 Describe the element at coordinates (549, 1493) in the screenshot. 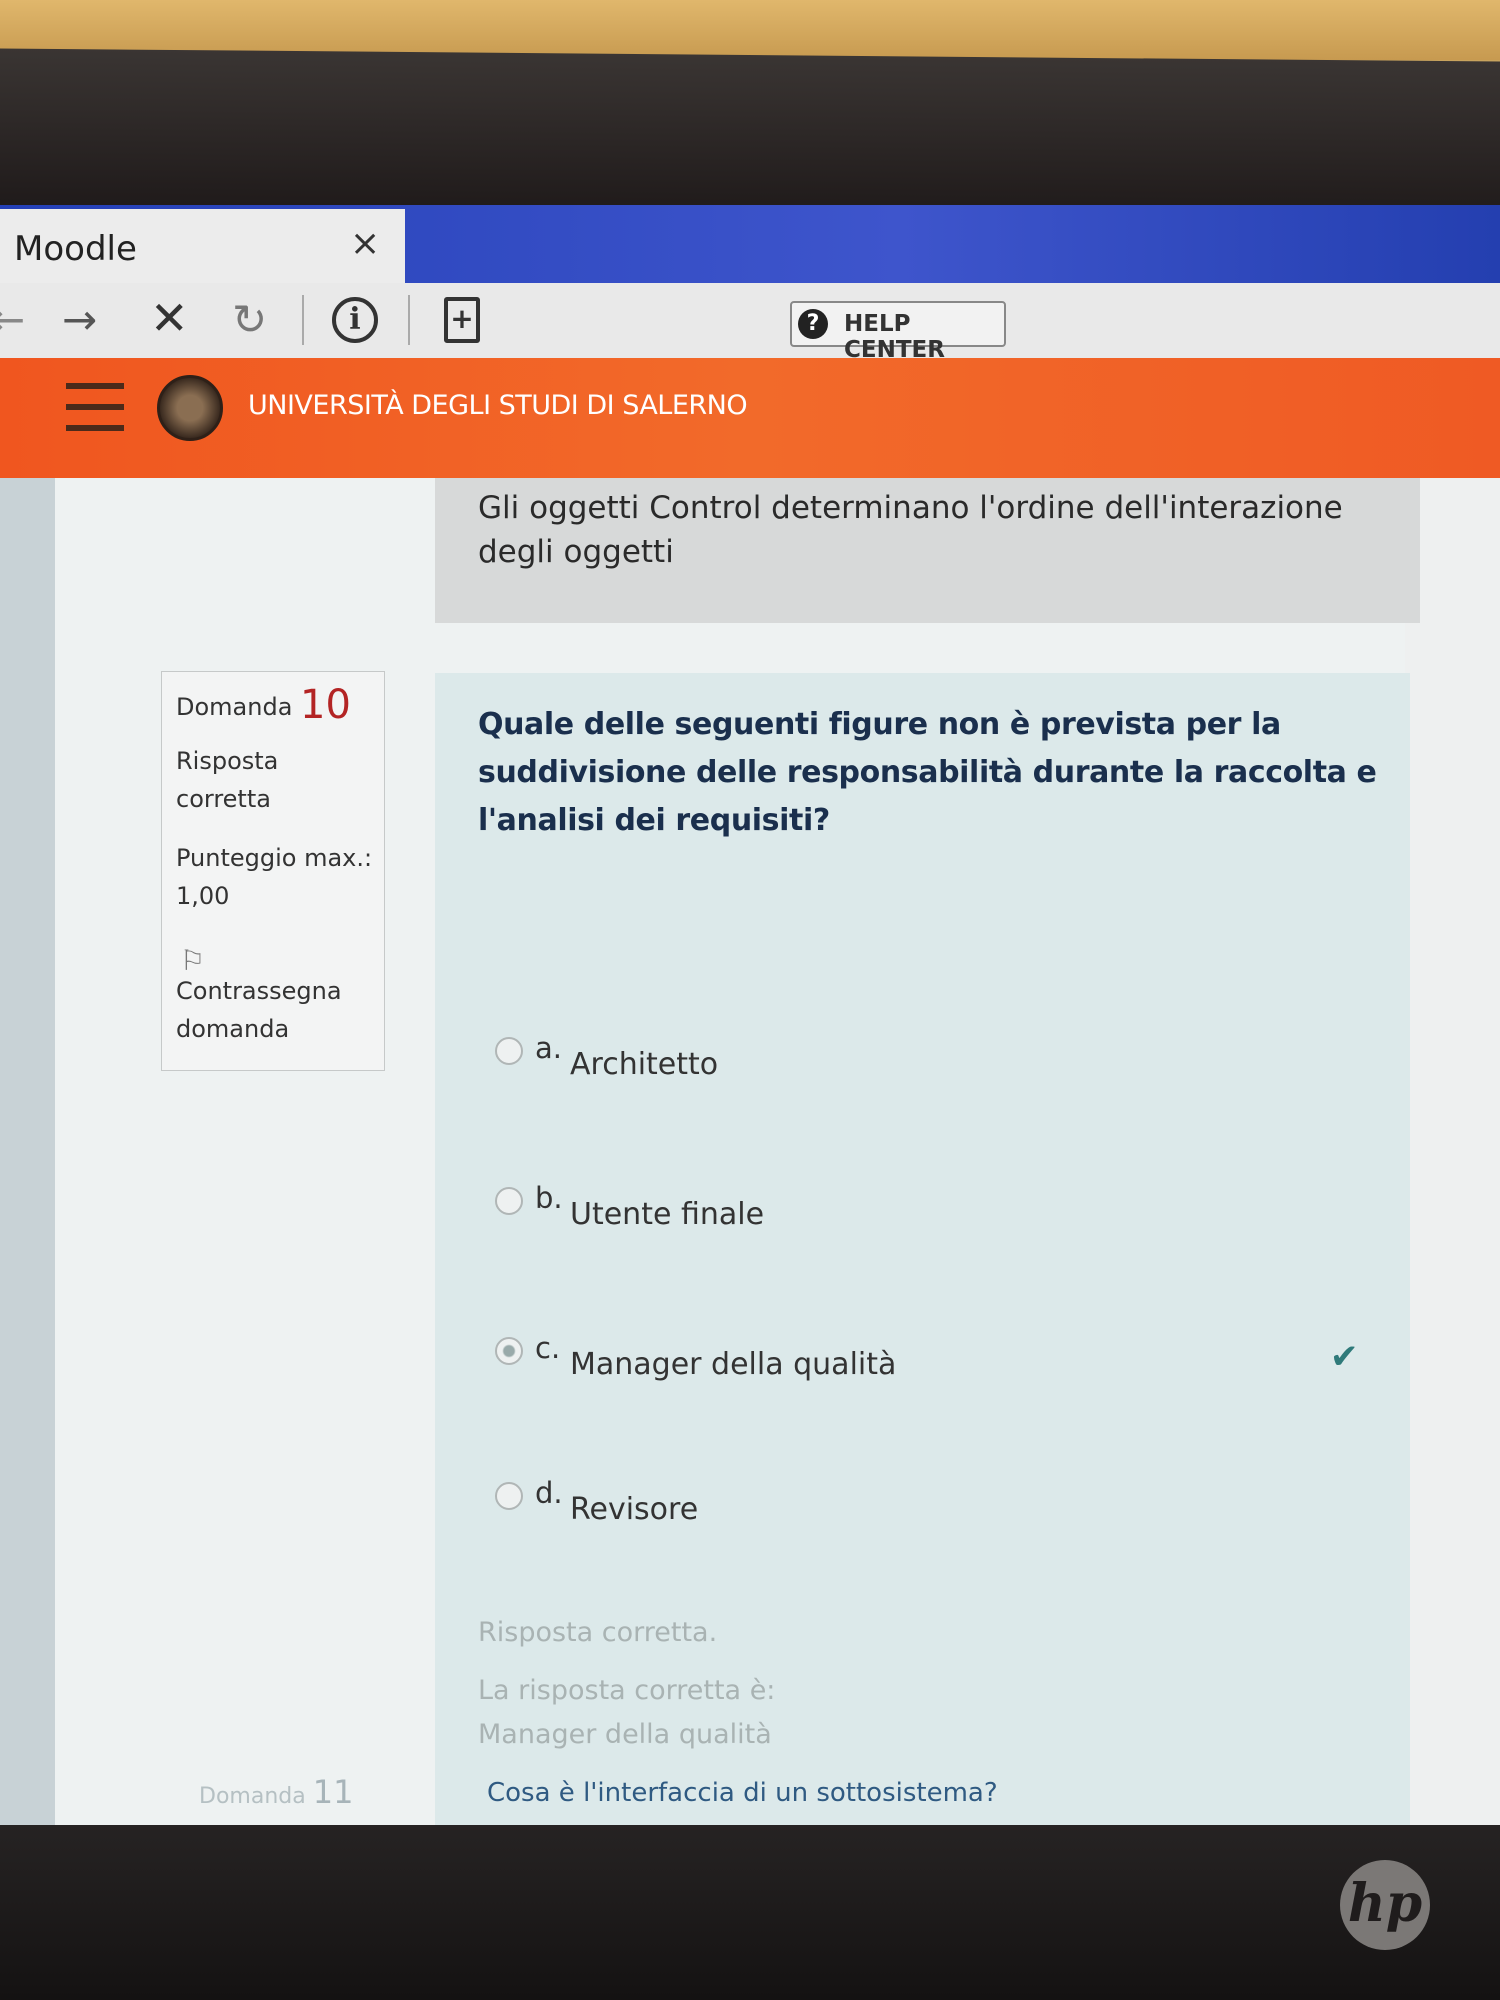

I see `option-letter: d.` at that location.